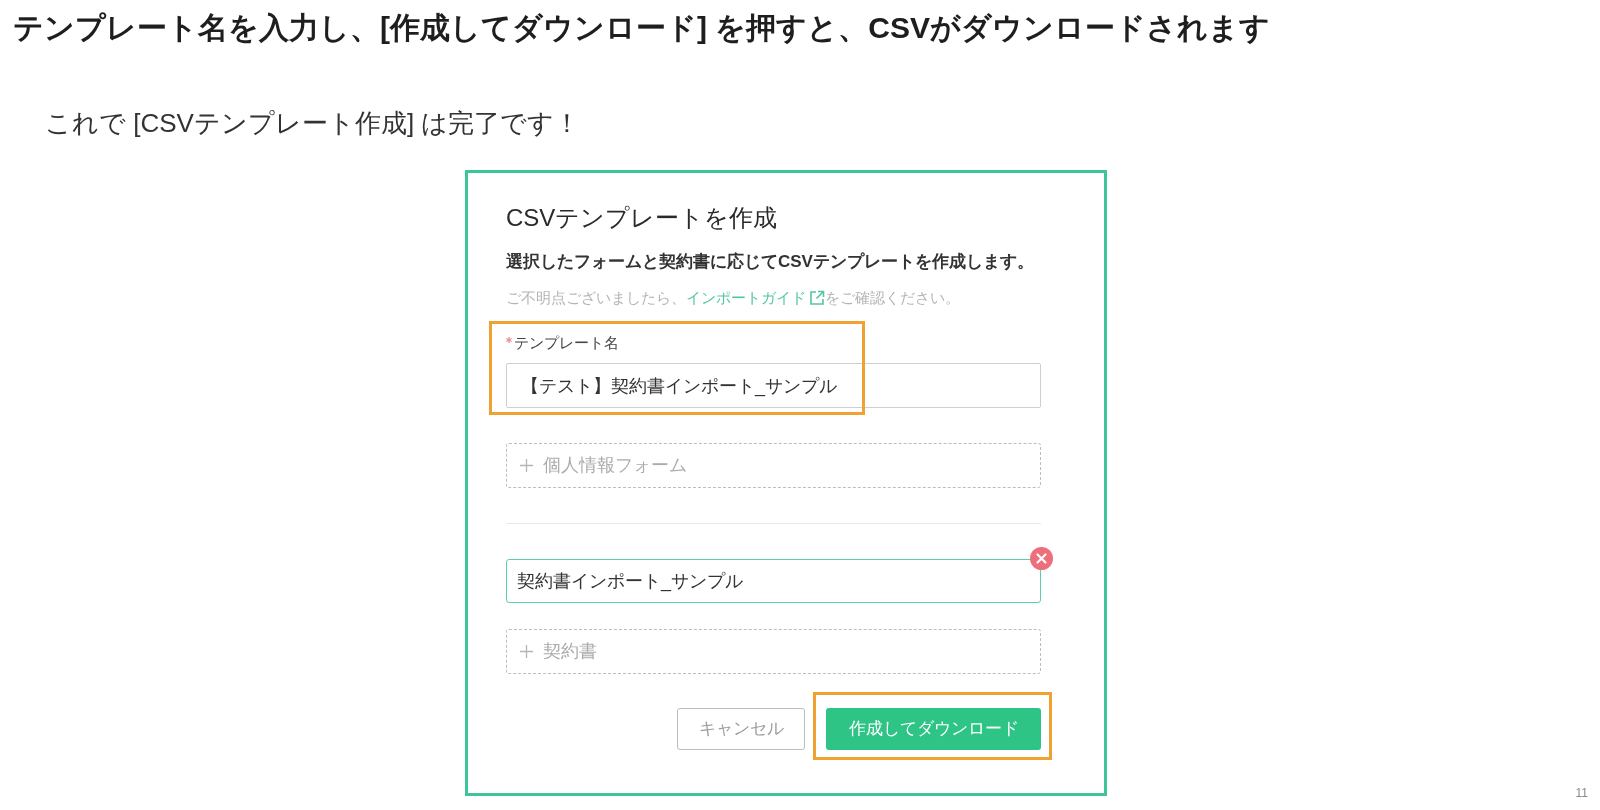 This screenshot has width=1600, height=810. I want to click on add-slot-button: 契約書, so click(773, 651).